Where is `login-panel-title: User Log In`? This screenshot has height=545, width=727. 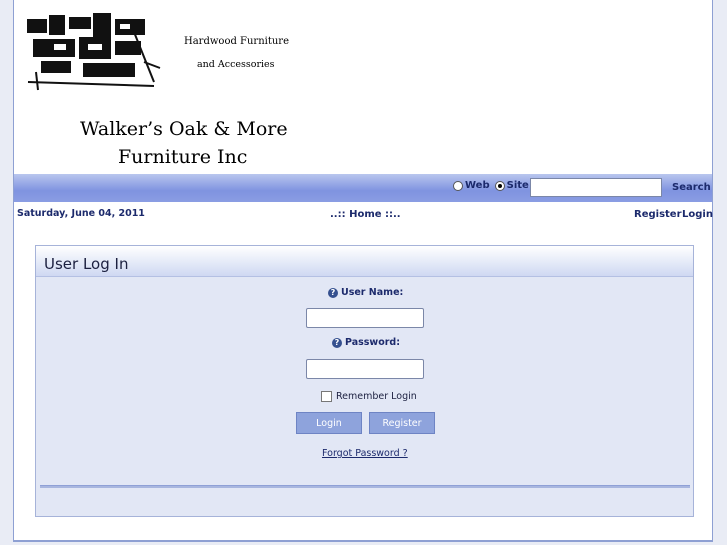 login-panel-title: User Log In is located at coordinates (86, 264).